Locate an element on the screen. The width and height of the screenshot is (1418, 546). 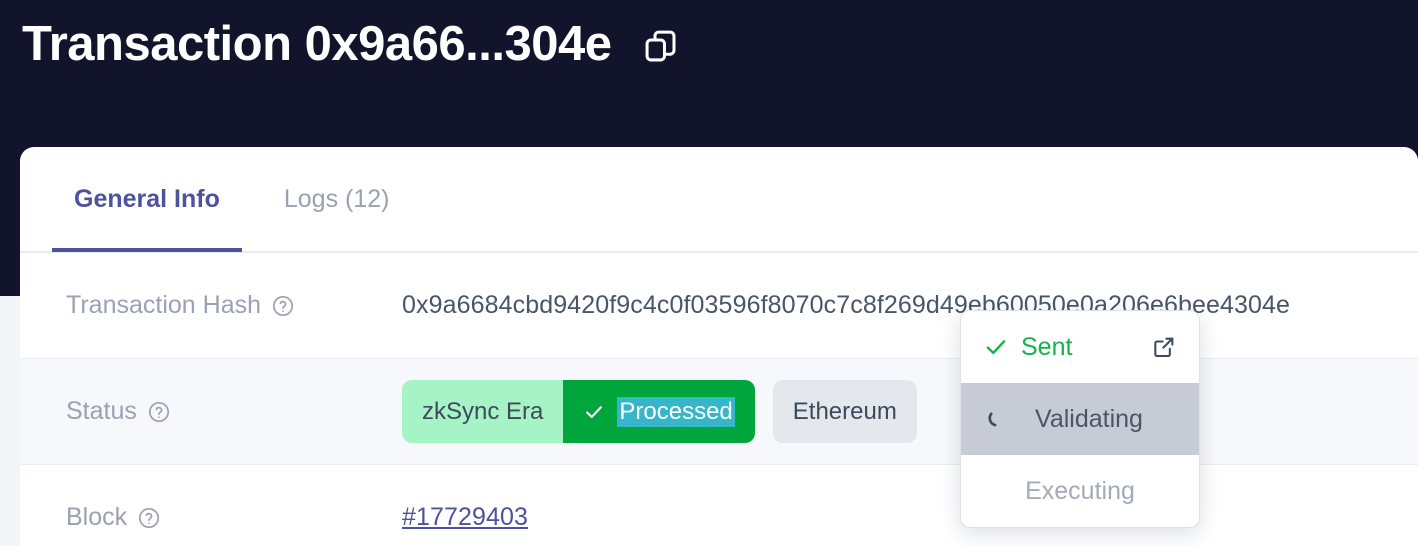
tab-general-info: General Info is located at coordinates (147, 199).